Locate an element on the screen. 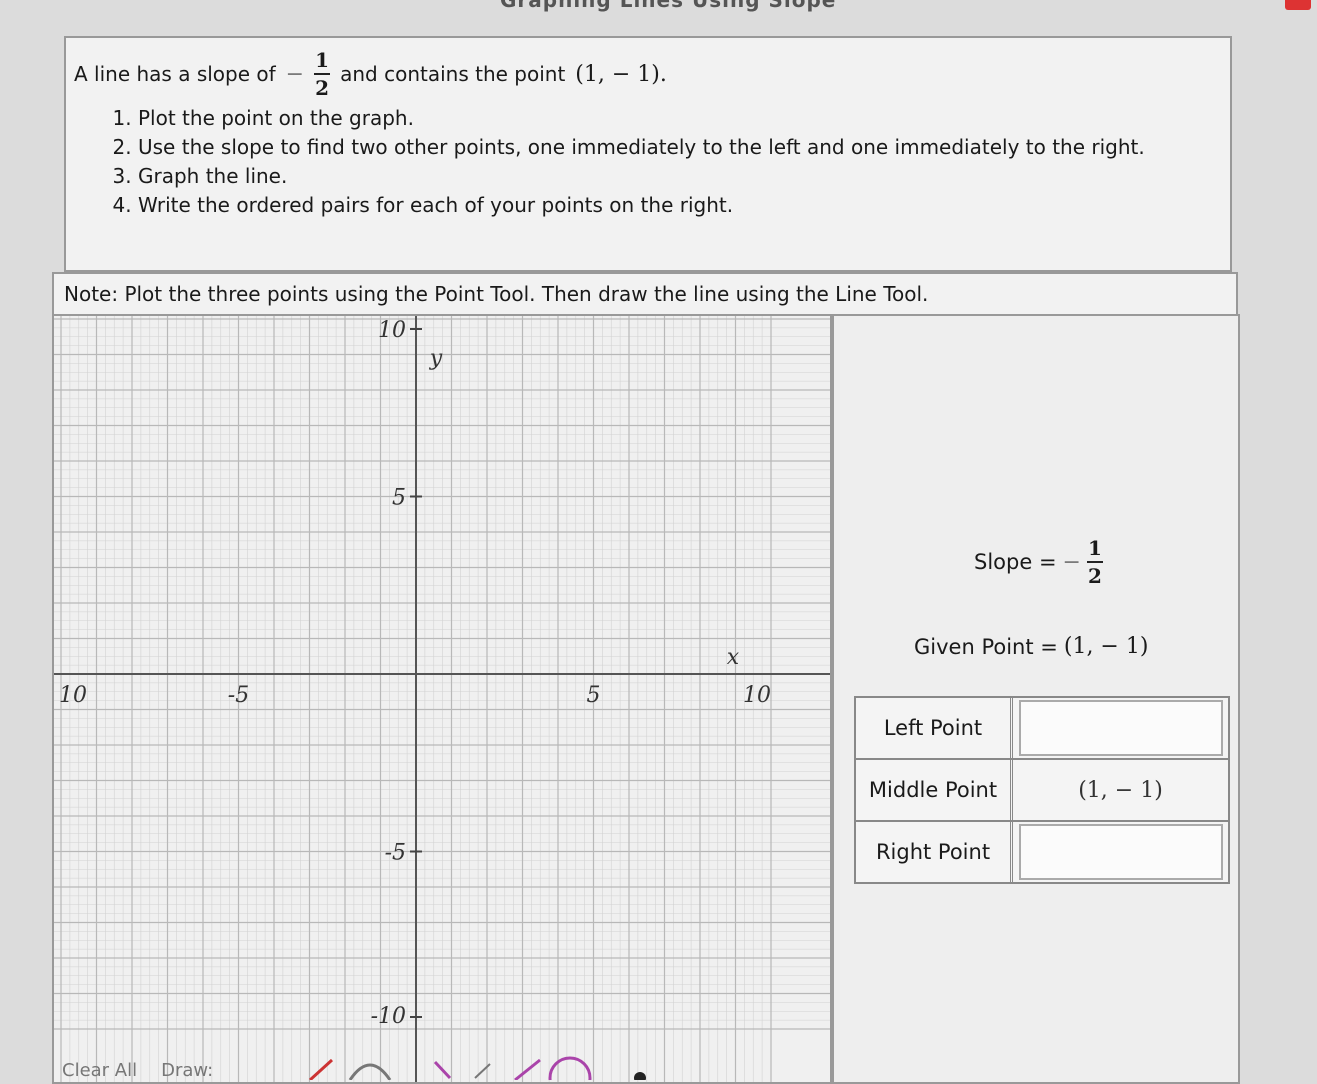  right-point-cell is located at coordinates (1120, 852).